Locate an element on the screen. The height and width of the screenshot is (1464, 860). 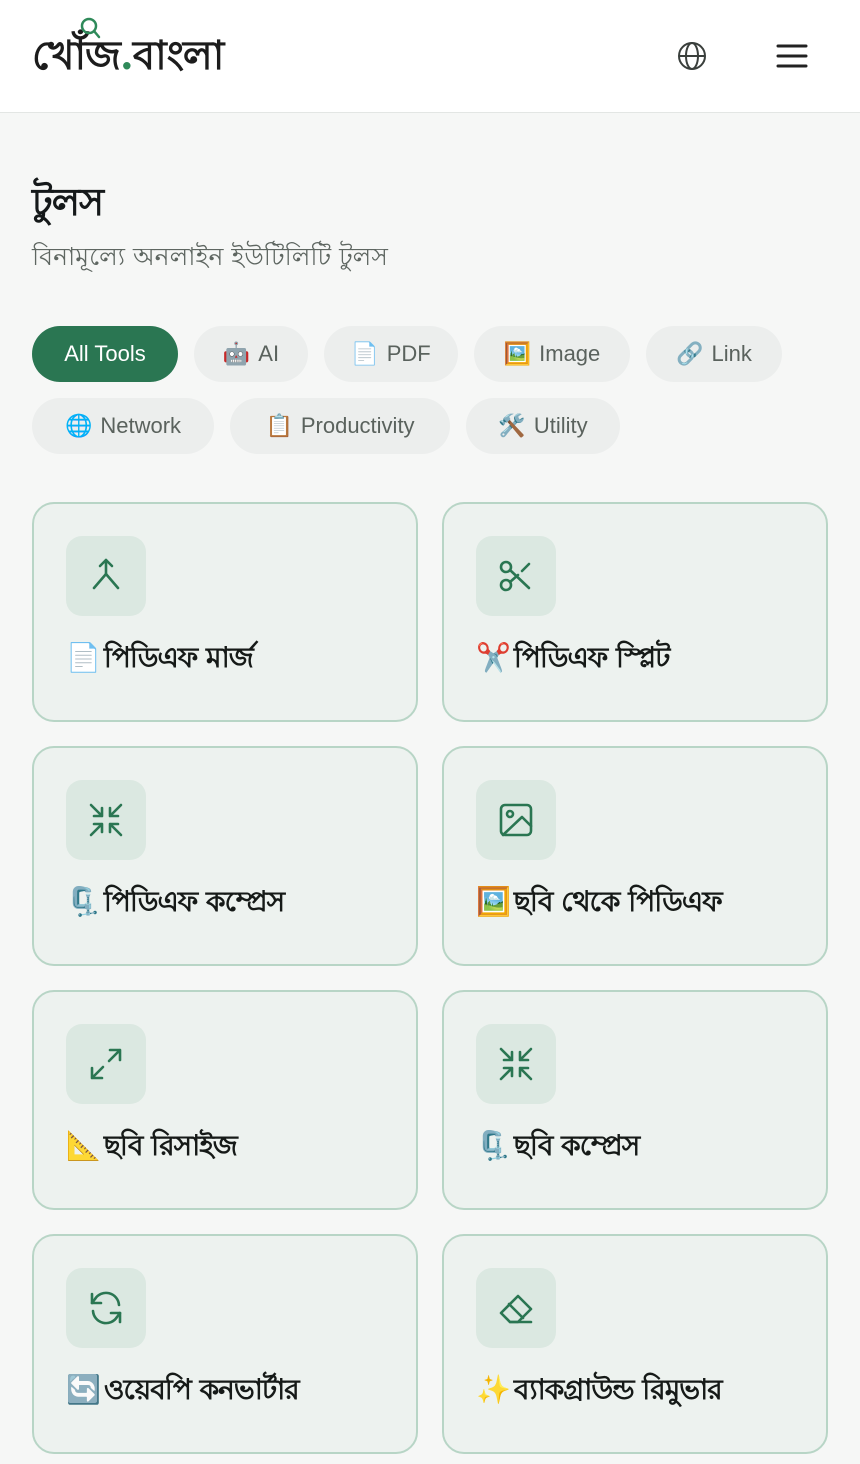
refresh-icon is located at coordinates (106, 1308).